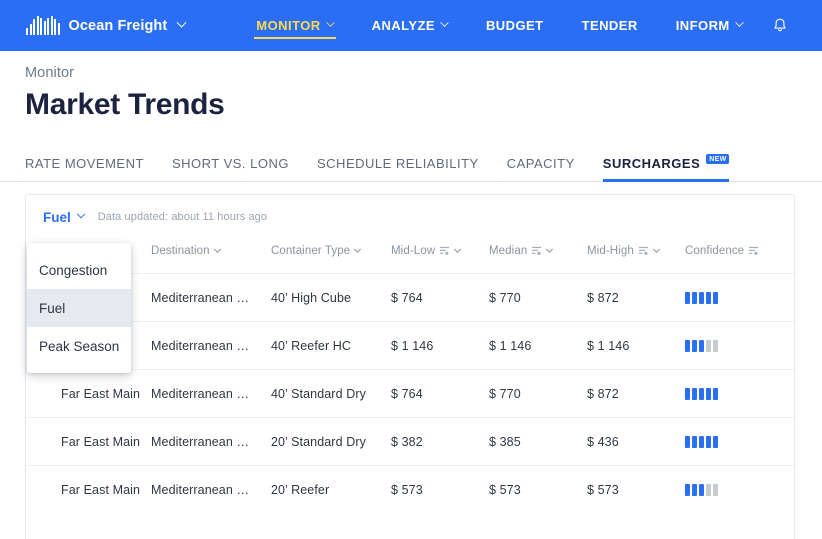  I want to click on col-header-label: Median, so click(508, 251).